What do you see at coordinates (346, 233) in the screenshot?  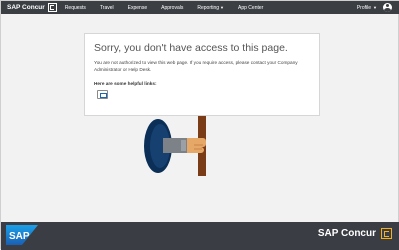 I see `footer-brand-name: SAP Concur` at bounding box center [346, 233].